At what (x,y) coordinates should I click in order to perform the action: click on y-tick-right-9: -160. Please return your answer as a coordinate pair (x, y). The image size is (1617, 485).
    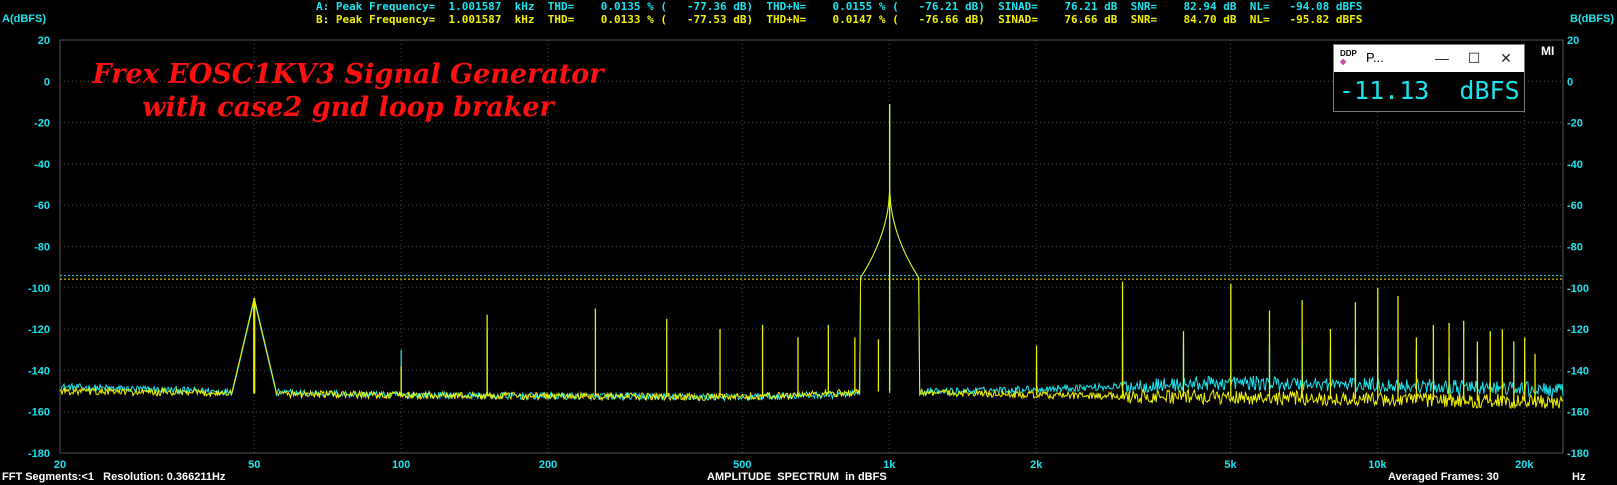
    Looking at the image, I should click on (1578, 413).